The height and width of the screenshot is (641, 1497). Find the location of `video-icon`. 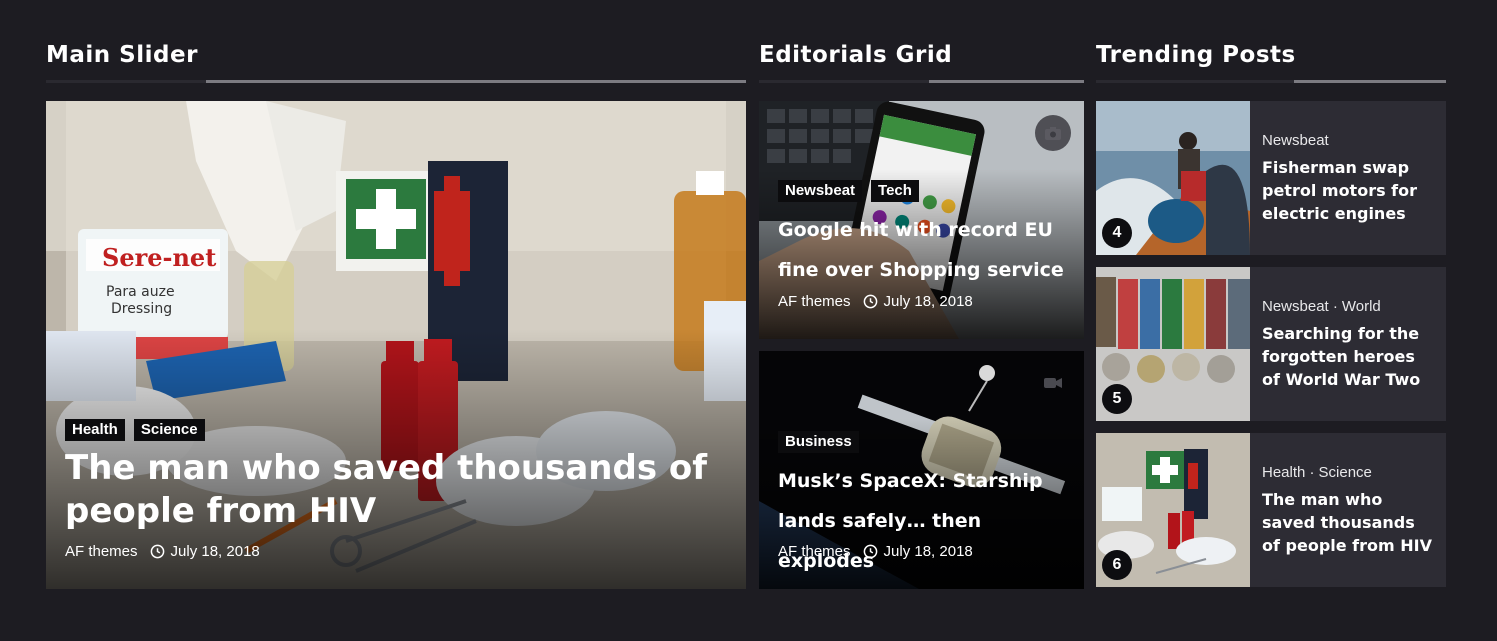

video-icon is located at coordinates (1053, 383).